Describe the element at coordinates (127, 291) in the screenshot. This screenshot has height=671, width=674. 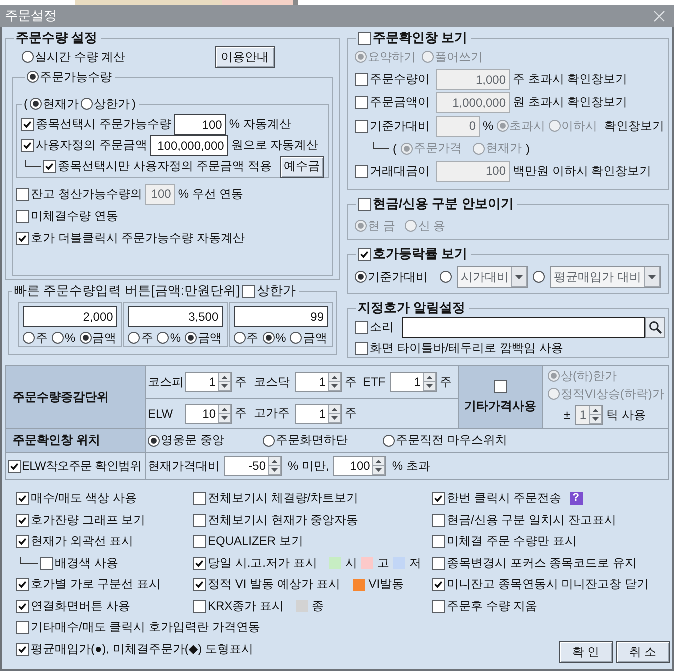
I see `group-title: 빠른 주문수량입력 버튼[금액:만원단위]` at that location.